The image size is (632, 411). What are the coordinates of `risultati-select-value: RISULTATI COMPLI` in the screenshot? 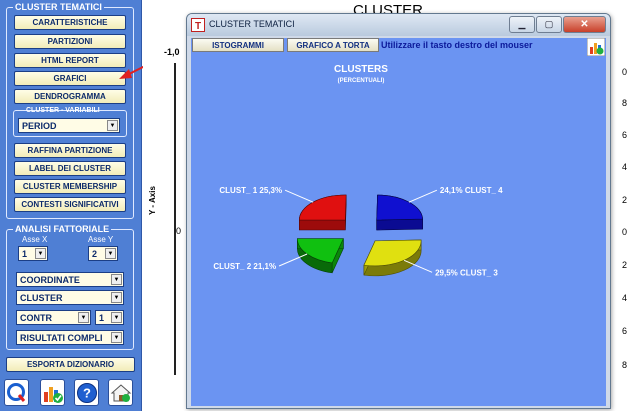 It's located at (61, 337).